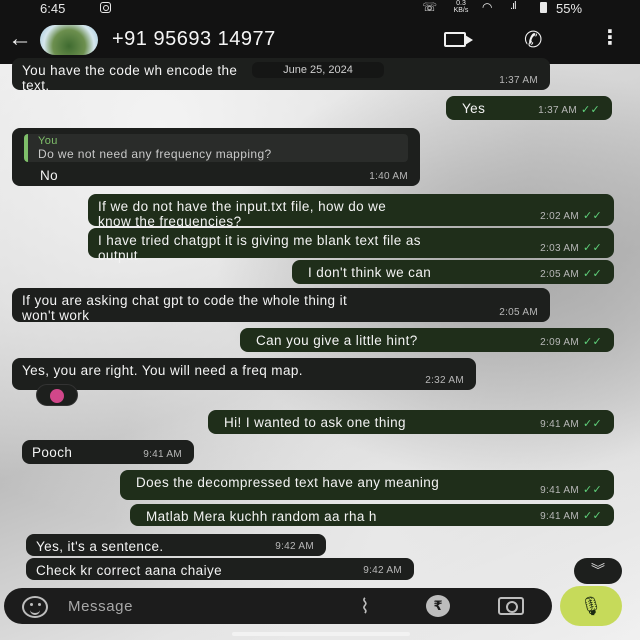  I want to click on contact-name: +91 95693 14977, so click(194, 39).